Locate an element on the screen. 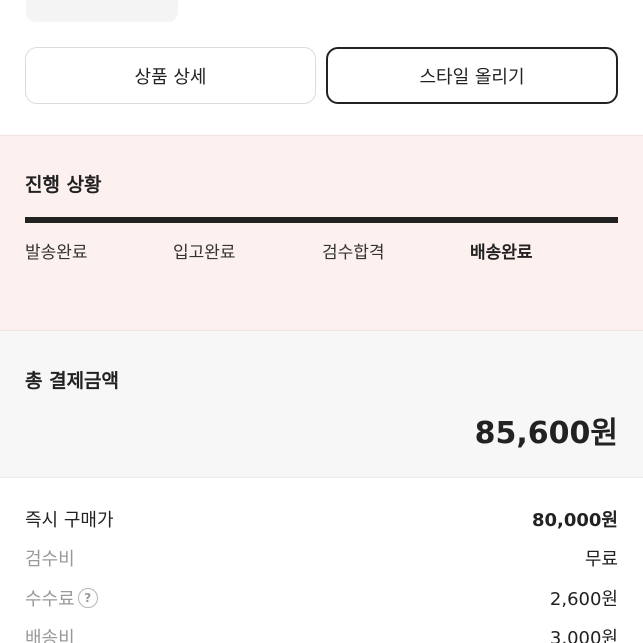  shipping-fee-value: 3,000원 is located at coordinates (583, 635).